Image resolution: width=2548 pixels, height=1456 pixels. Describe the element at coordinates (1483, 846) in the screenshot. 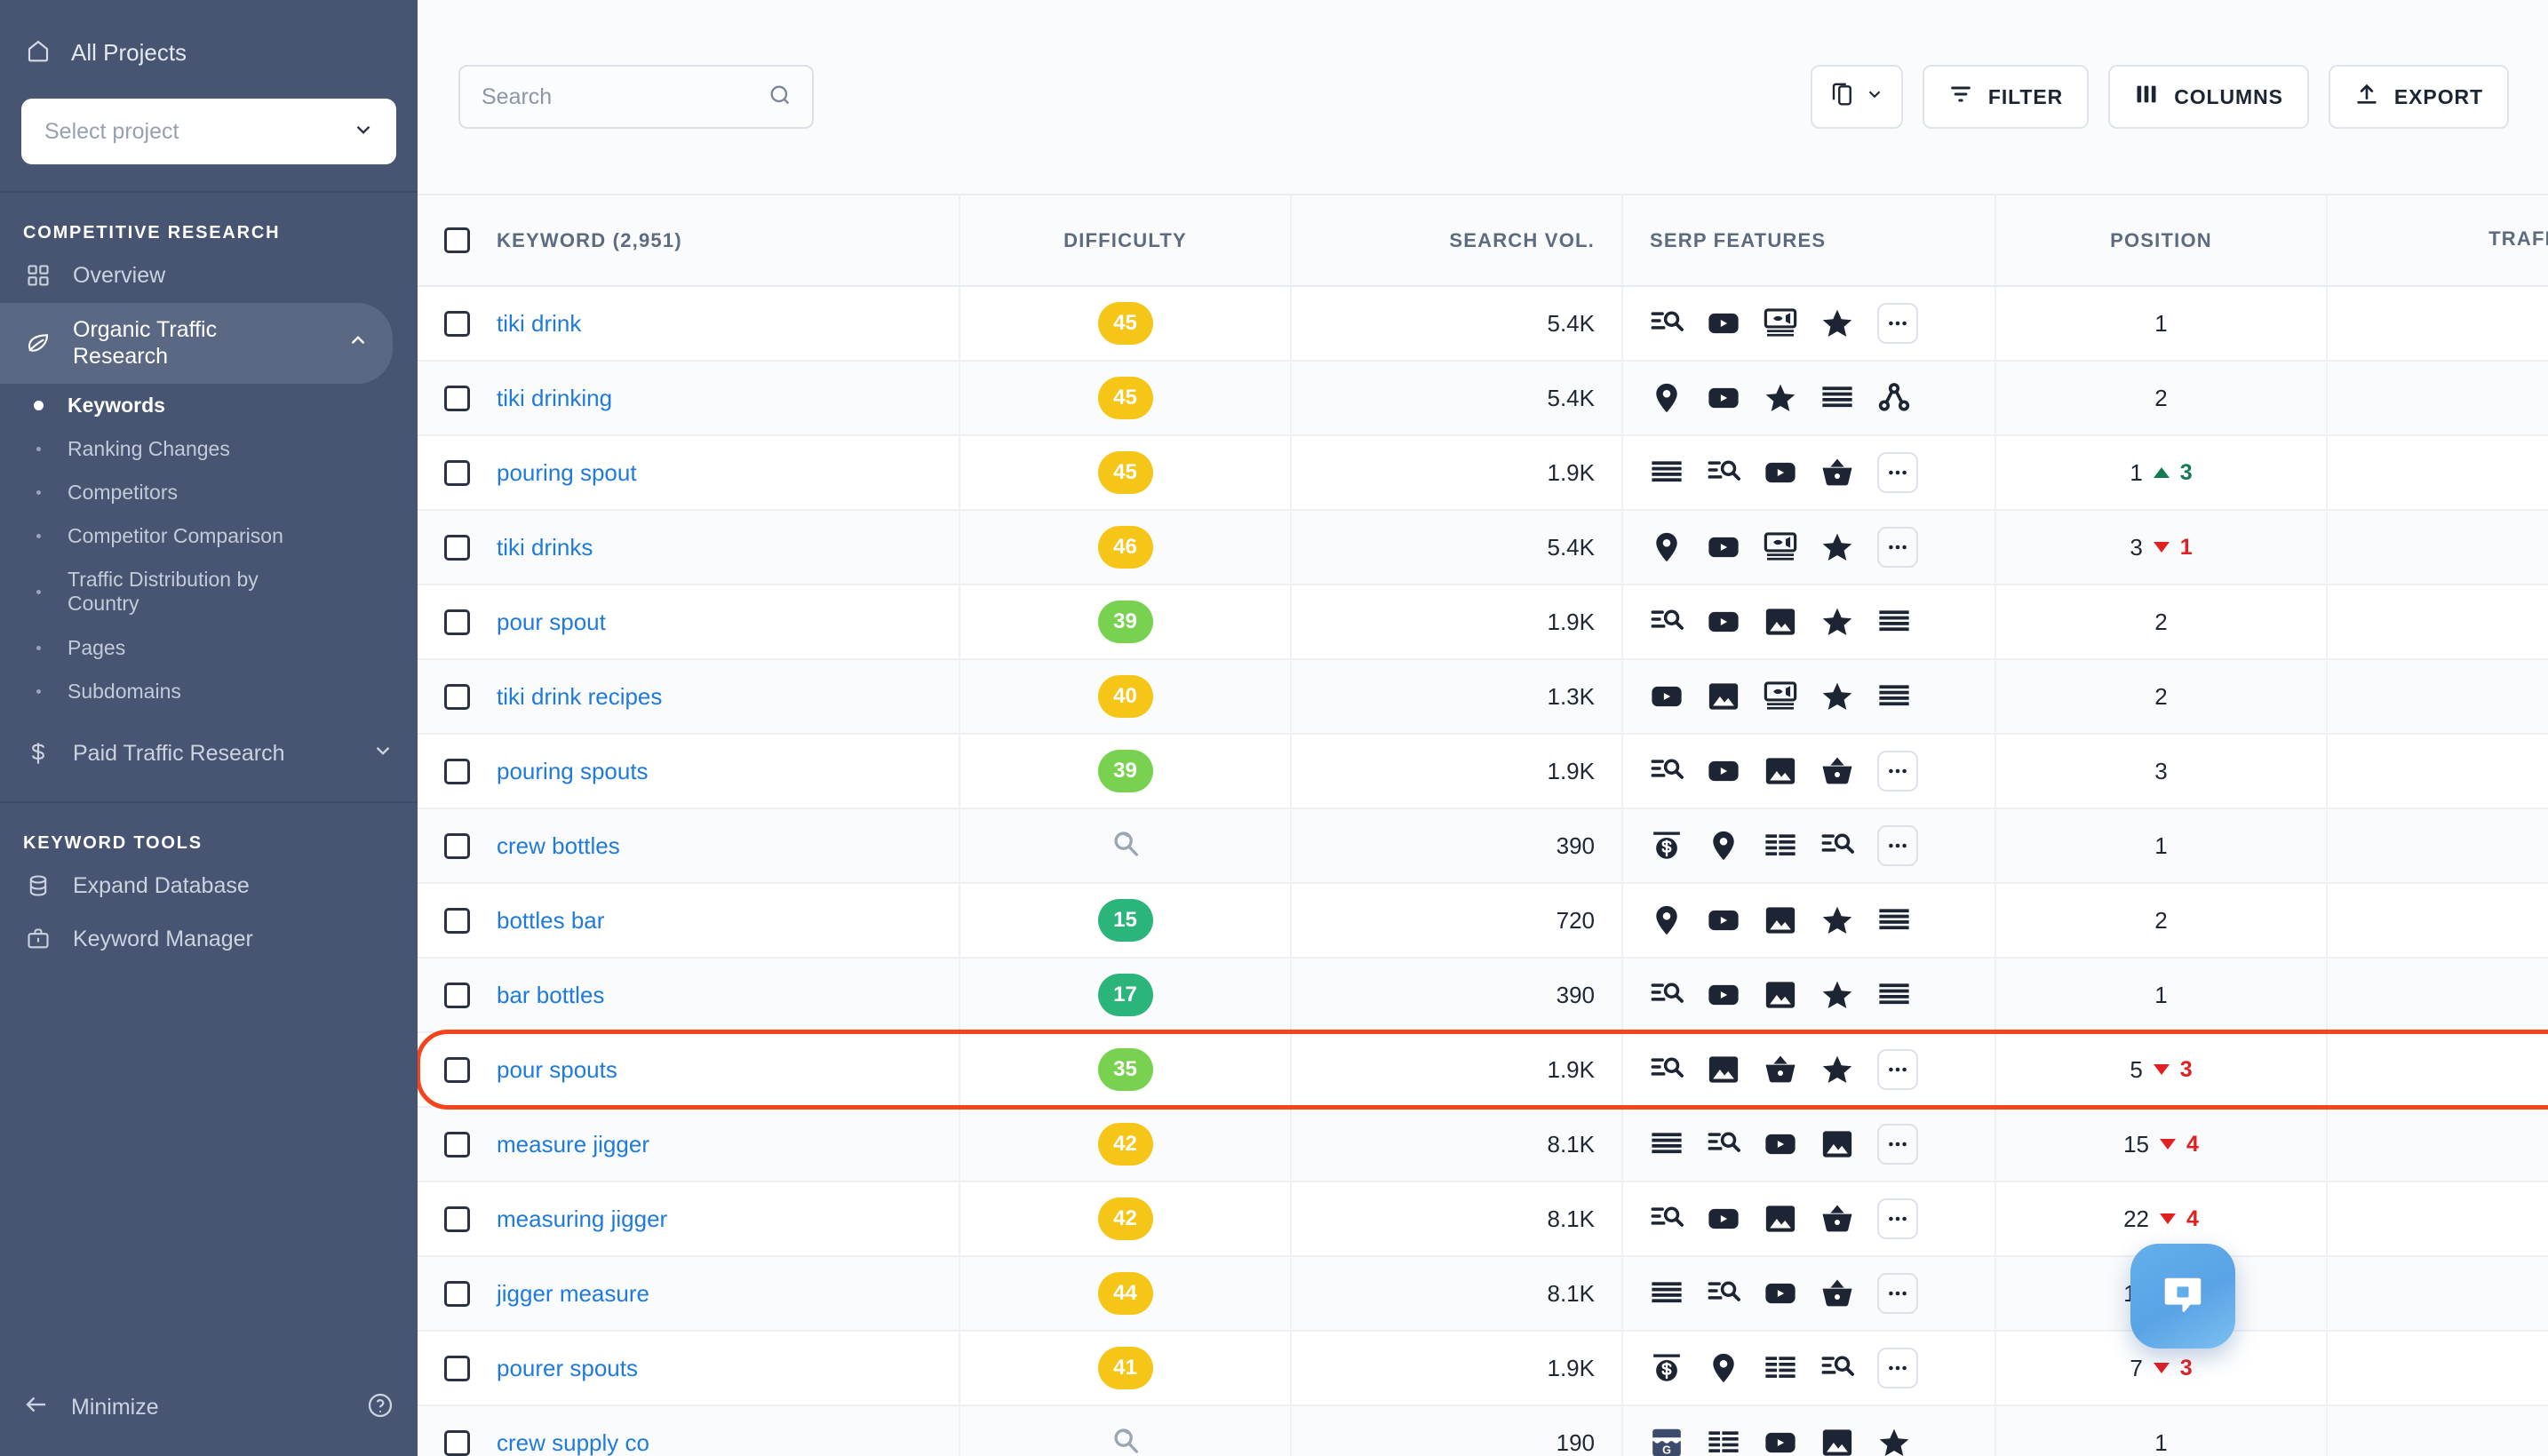

I see `table-row: crew bottles 390 1 126` at that location.